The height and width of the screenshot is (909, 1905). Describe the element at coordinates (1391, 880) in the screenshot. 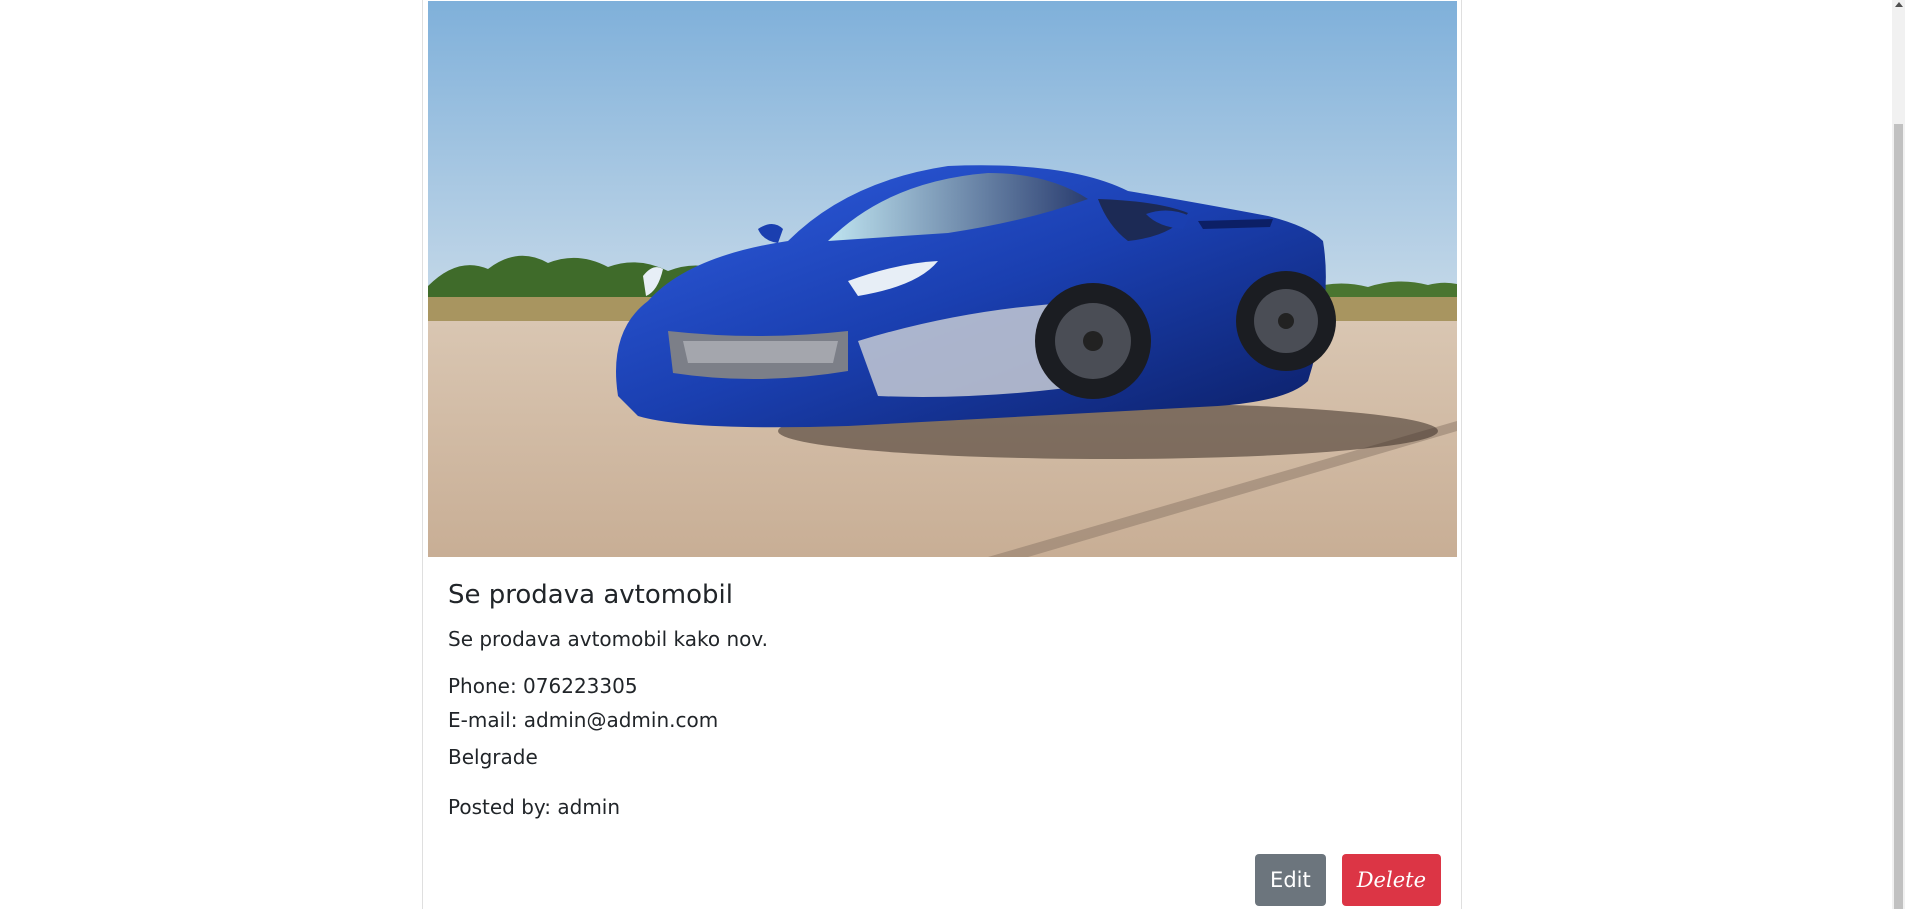

I see `delete-button: Delete` at that location.